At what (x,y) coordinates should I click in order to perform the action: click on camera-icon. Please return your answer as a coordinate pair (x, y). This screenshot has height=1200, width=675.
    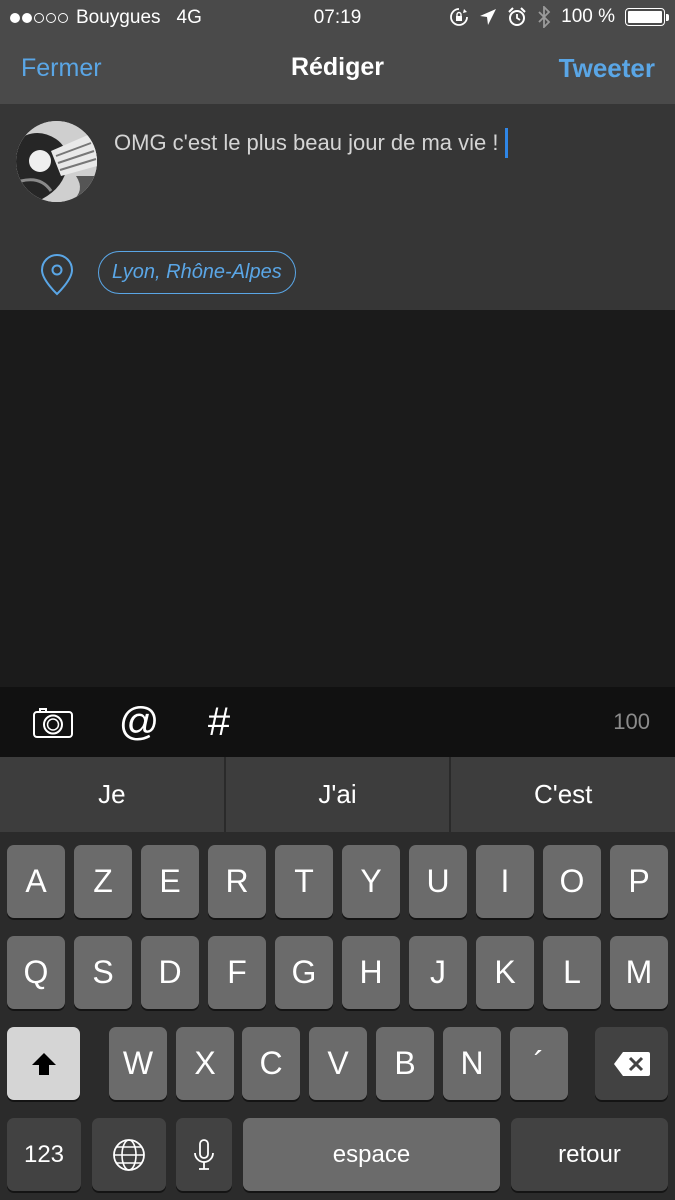
    Looking at the image, I should click on (53, 723).